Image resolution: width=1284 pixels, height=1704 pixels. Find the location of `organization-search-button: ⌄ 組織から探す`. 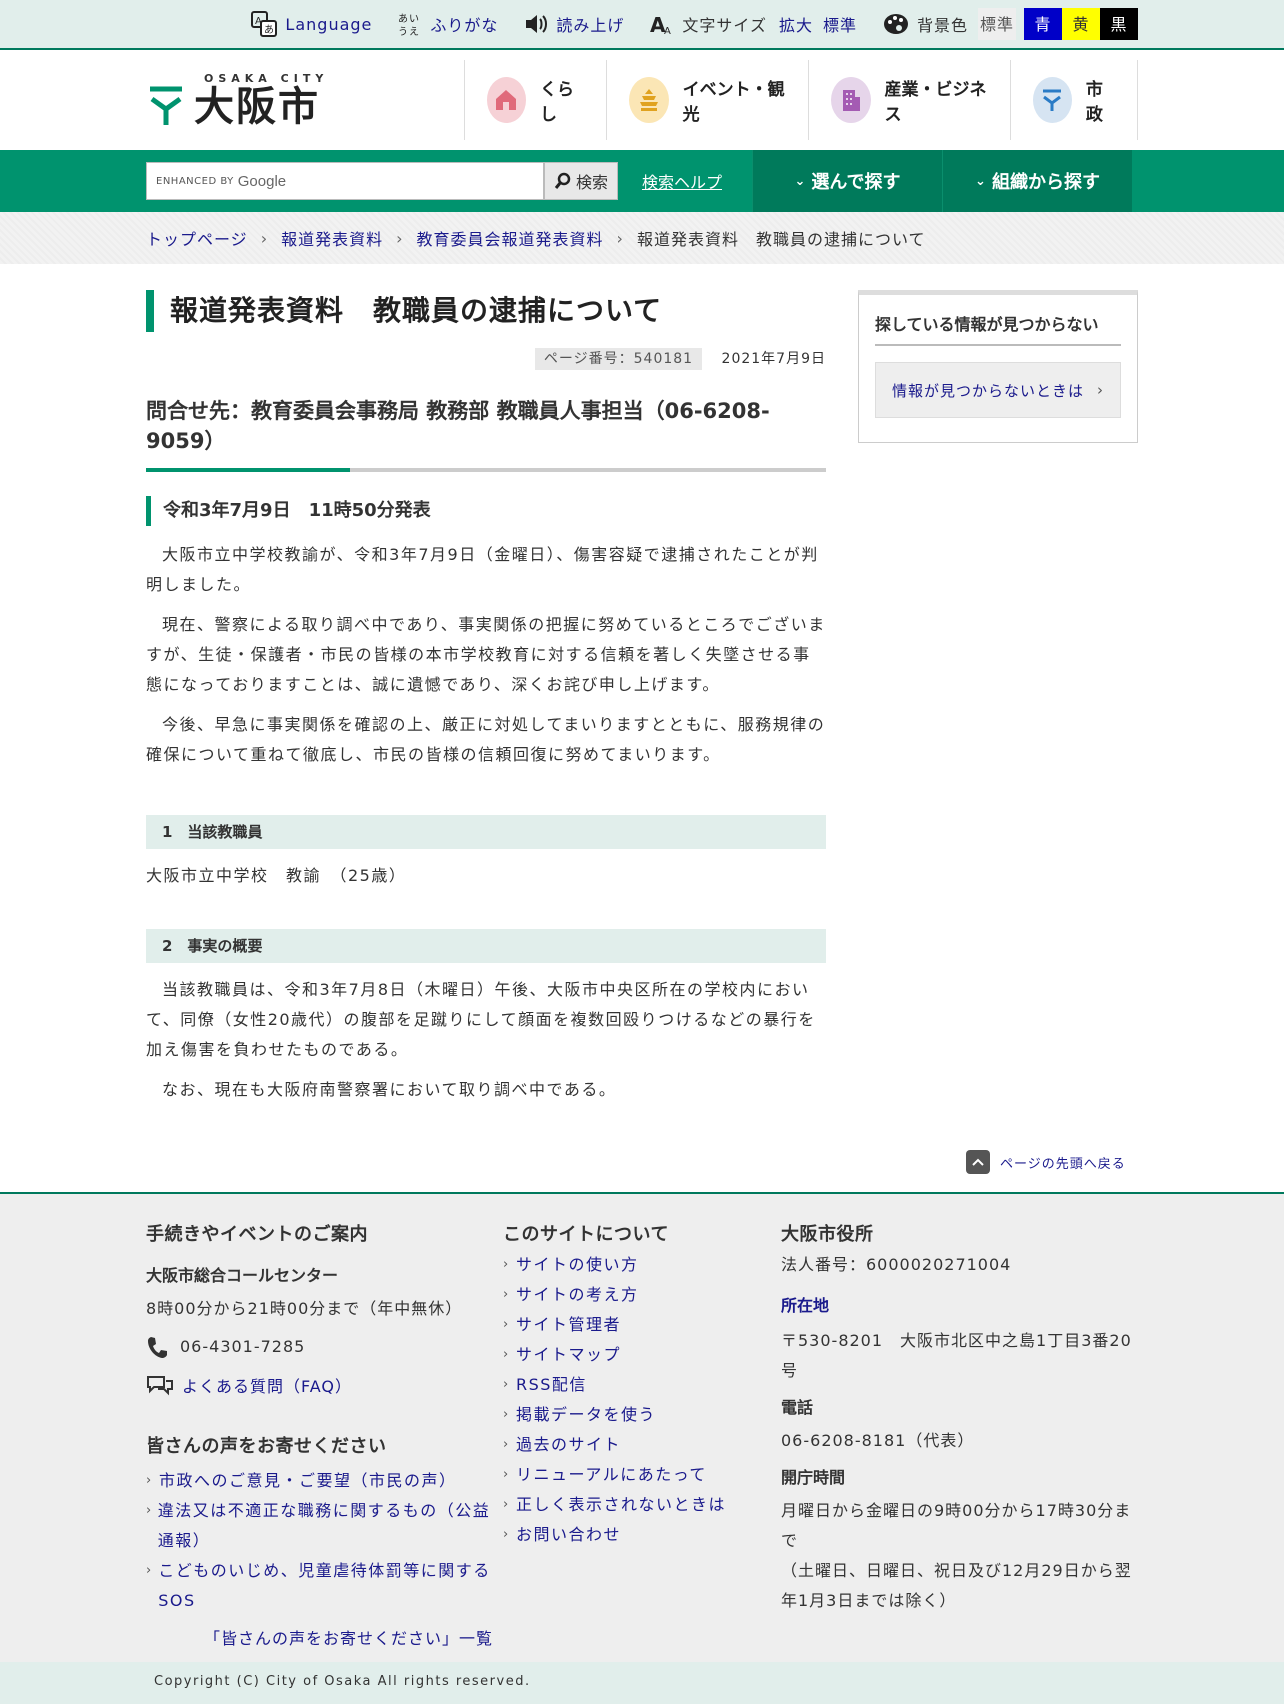

organization-search-button: ⌄ 組織から探す is located at coordinates (1037, 181).